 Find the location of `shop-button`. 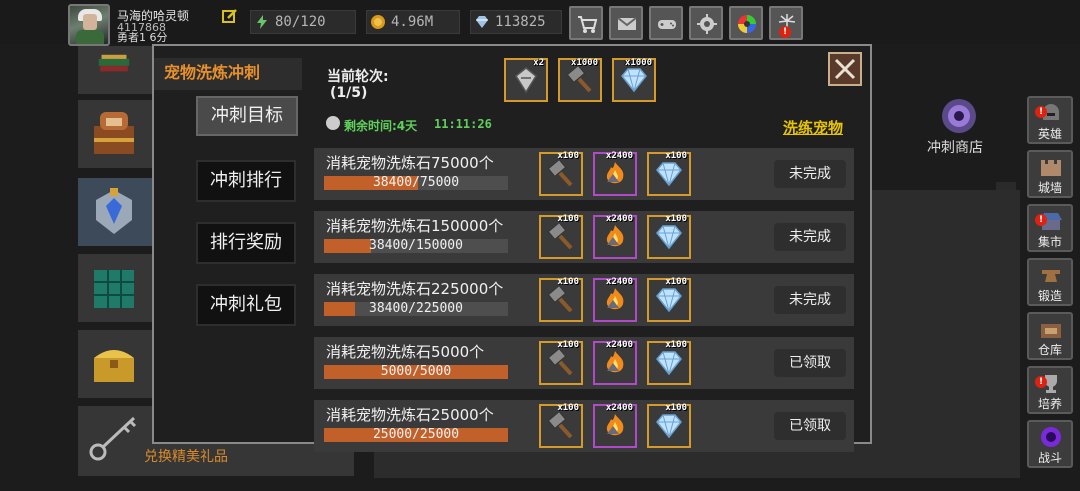

shop-button is located at coordinates (586, 23).